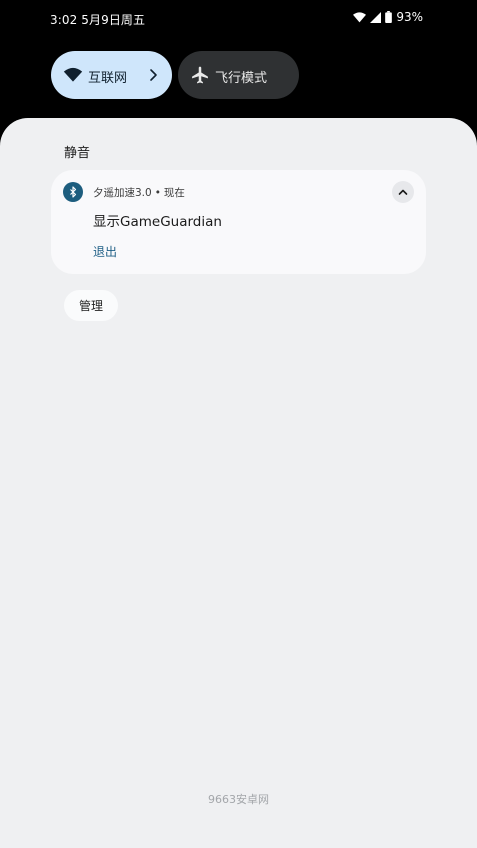  What do you see at coordinates (238, 222) in the screenshot?
I see `notification-card: 夕遥加速3.0 • 现在 显示GameGuardian 退出` at bounding box center [238, 222].